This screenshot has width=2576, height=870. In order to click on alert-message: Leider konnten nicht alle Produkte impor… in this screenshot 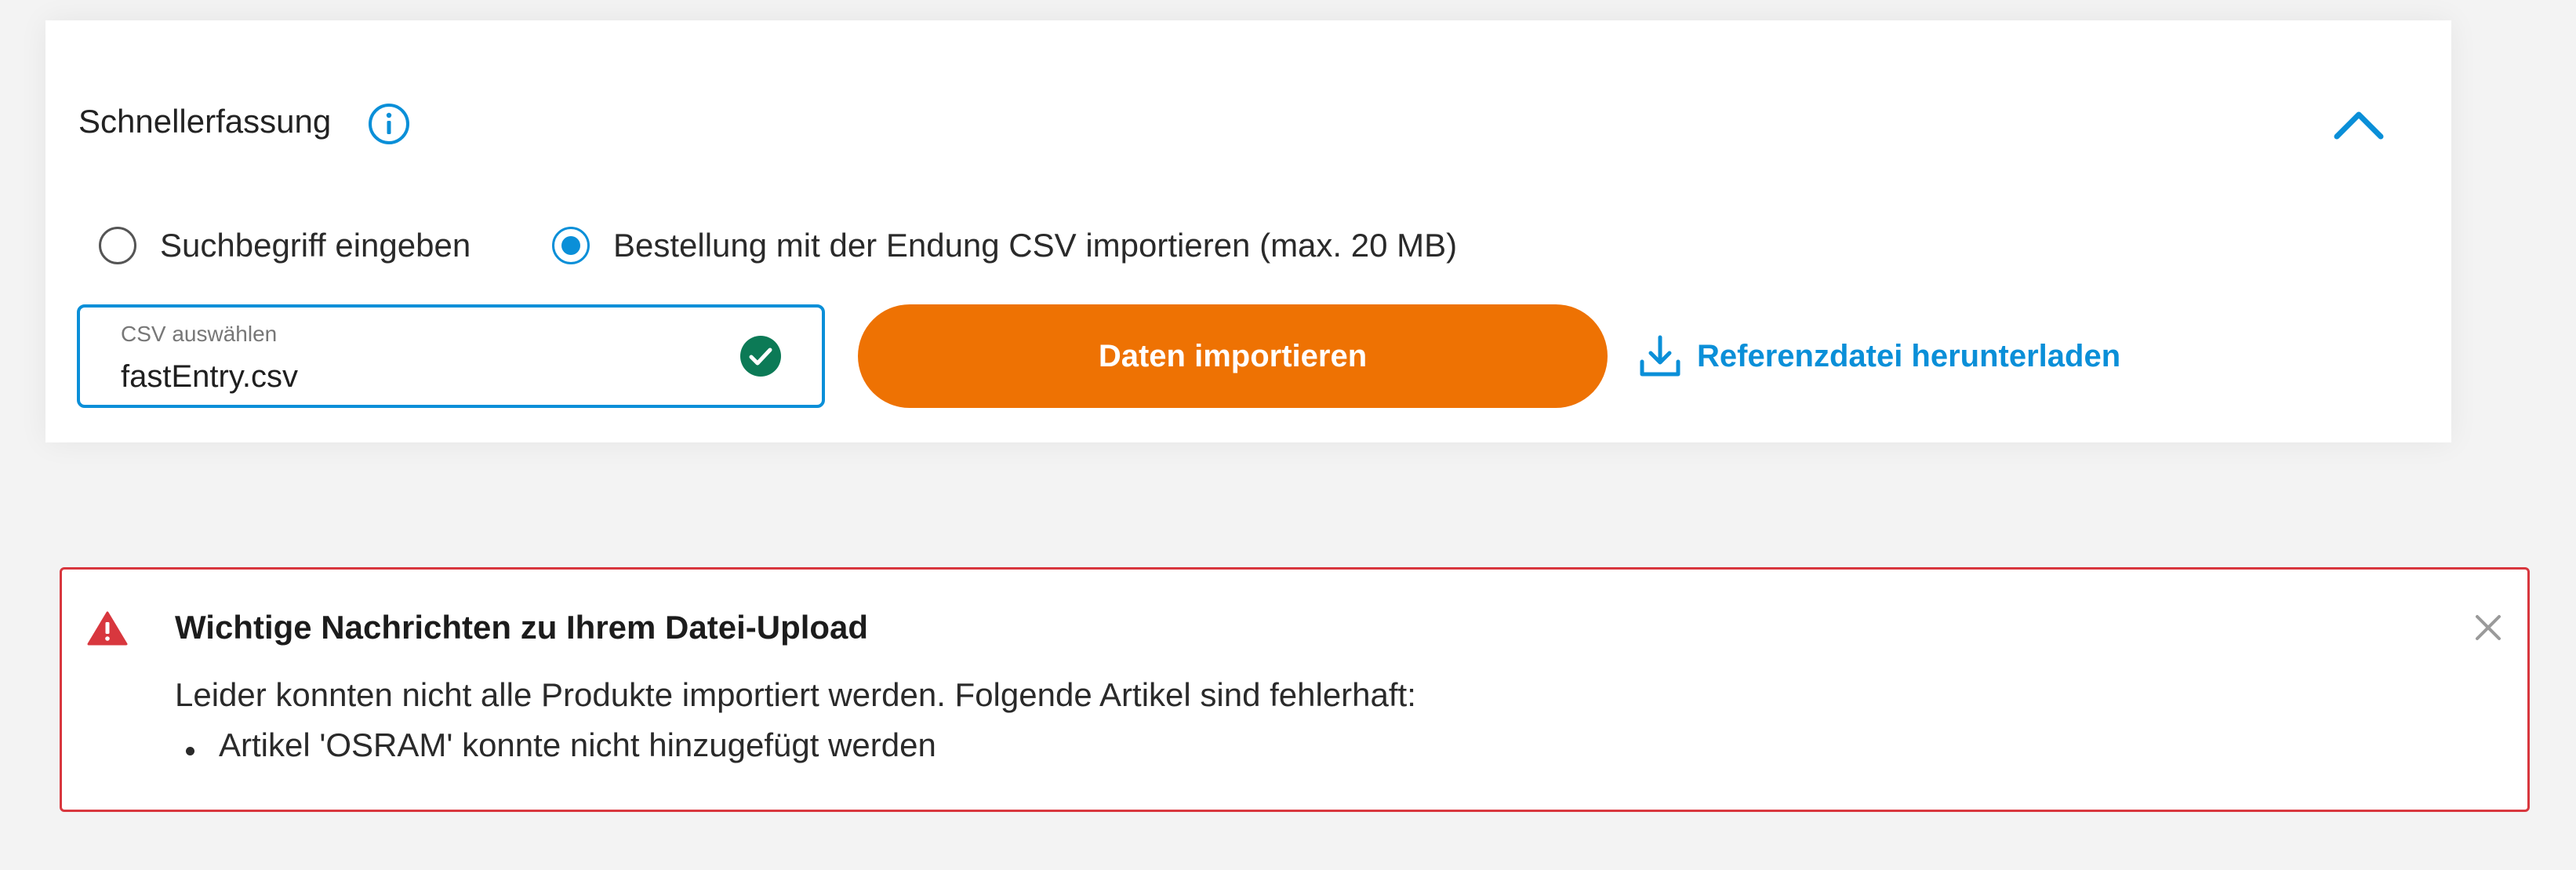, I will do `click(795, 694)`.